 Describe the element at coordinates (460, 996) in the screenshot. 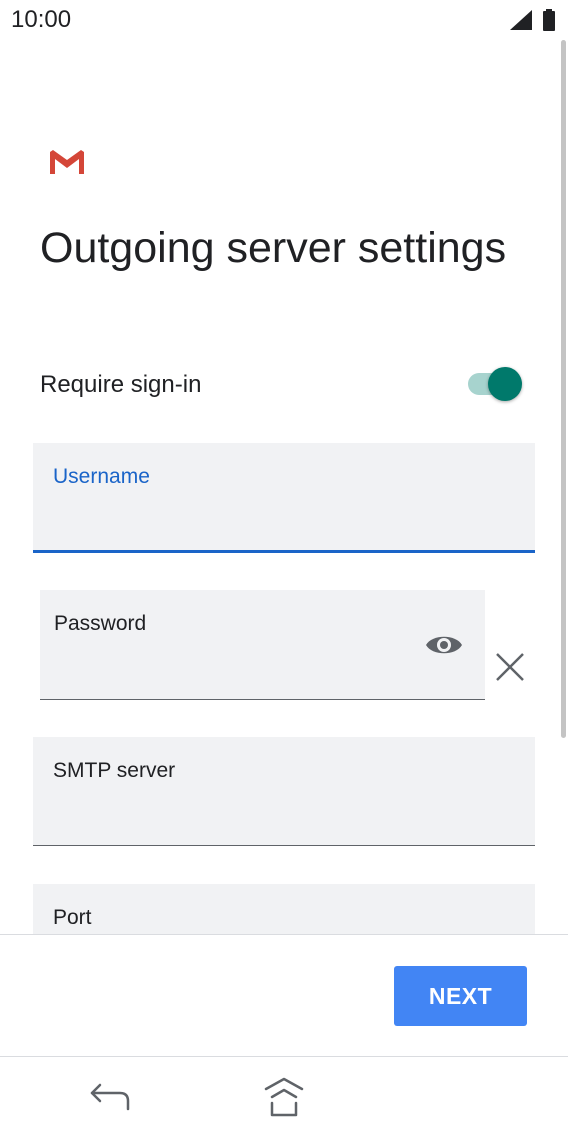

I see `next-button: NEXT` at that location.